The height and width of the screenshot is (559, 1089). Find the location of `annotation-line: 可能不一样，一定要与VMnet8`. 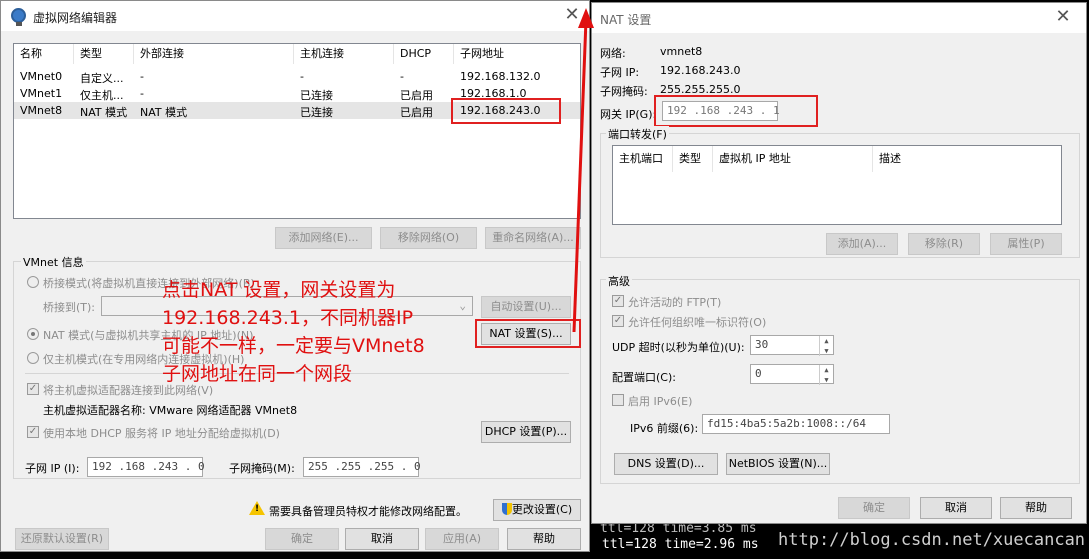

annotation-line: 可能不一样，一定要与VMnet8 is located at coordinates (293, 346).